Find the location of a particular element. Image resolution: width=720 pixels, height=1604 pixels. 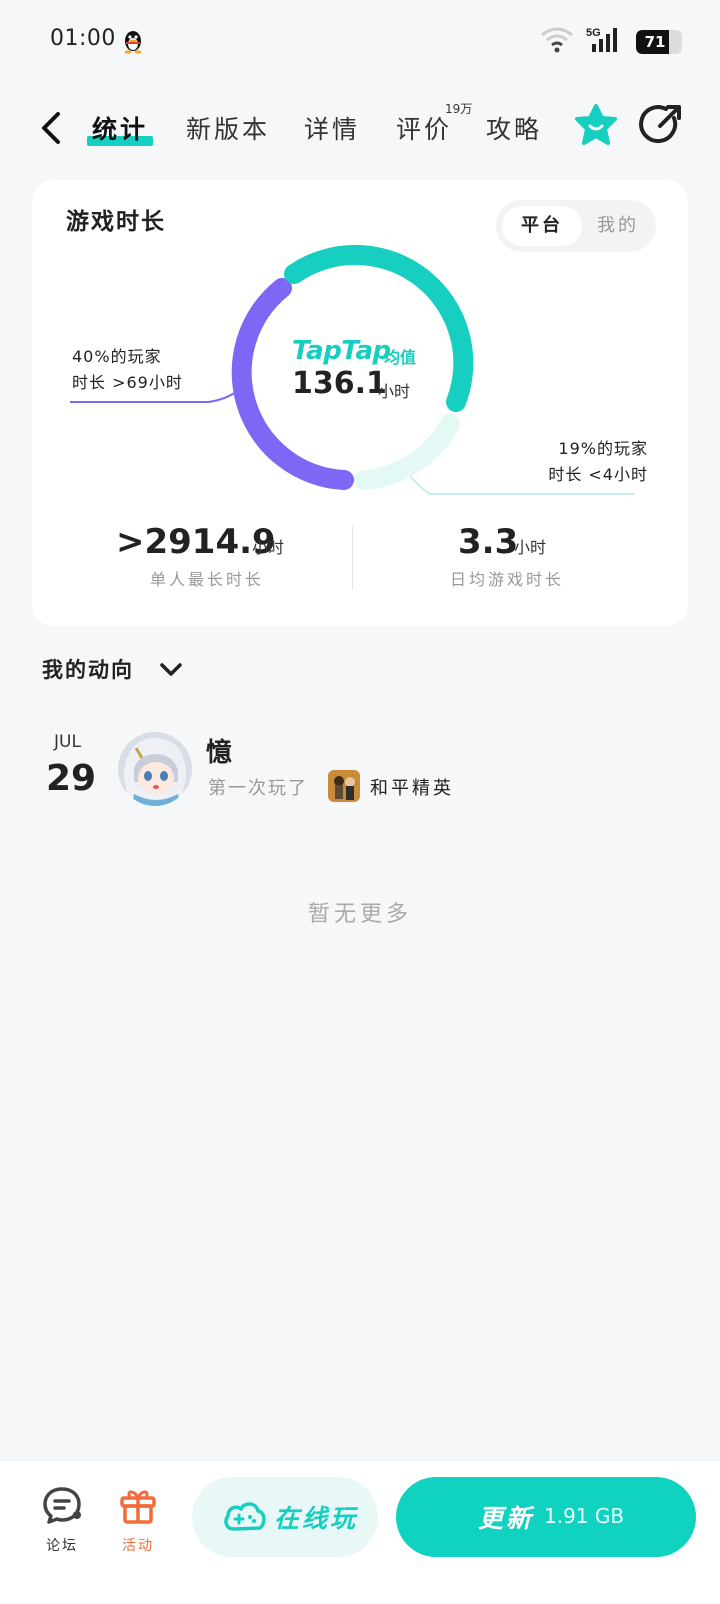

left-annotation: 40%的玩家 时长 >69小时 is located at coordinates (127, 370).